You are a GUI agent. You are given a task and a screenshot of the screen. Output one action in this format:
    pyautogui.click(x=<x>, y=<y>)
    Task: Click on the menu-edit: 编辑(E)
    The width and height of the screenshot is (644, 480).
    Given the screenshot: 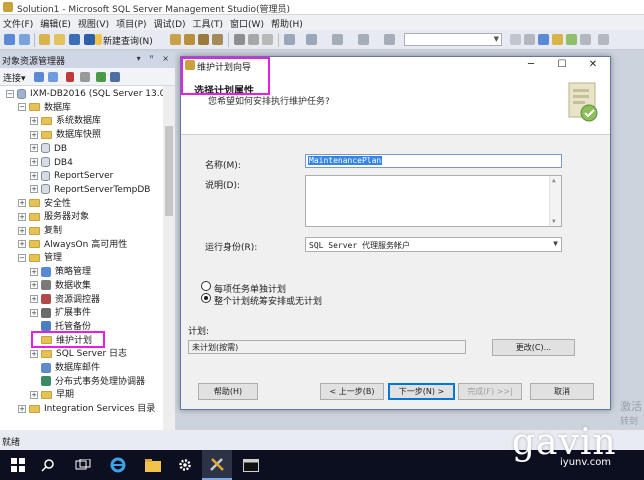 What is the action you would take?
    pyautogui.click(x=56, y=22)
    